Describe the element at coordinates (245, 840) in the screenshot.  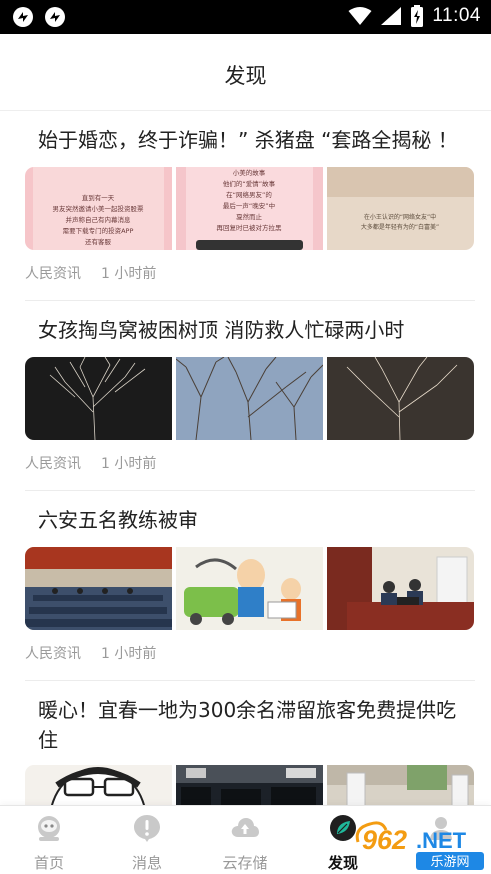
I see `nav-item-cloud-storage: 云存储` at that location.